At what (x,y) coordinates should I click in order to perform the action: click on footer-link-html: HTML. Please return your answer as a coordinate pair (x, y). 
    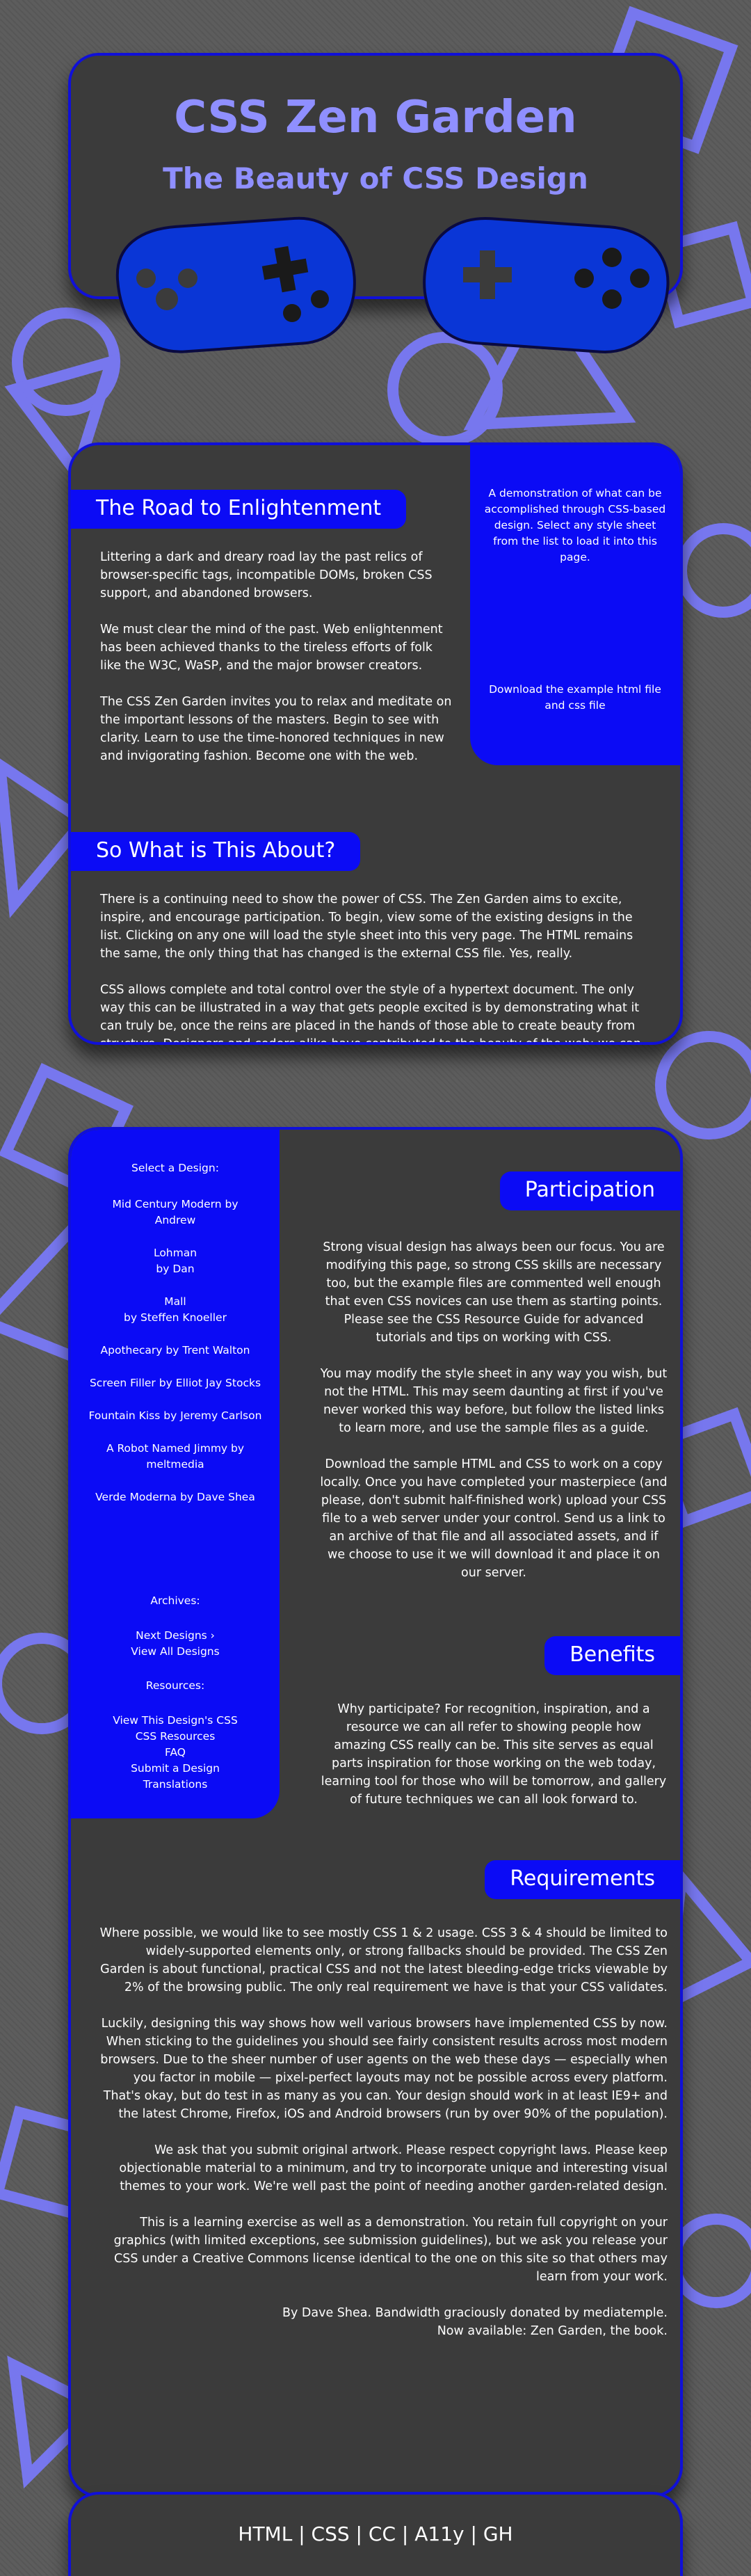
    Looking at the image, I should click on (265, 2533).